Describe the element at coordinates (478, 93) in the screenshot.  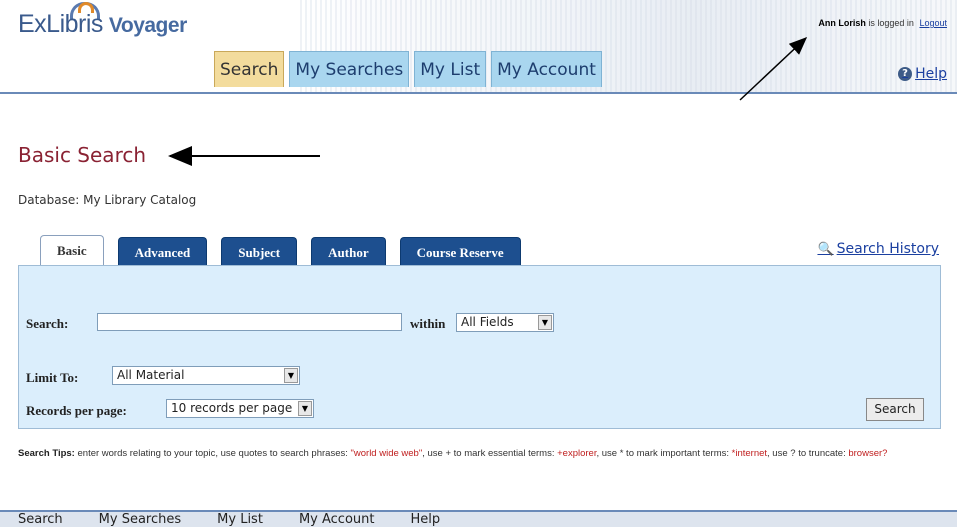
I see `header-divider` at that location.